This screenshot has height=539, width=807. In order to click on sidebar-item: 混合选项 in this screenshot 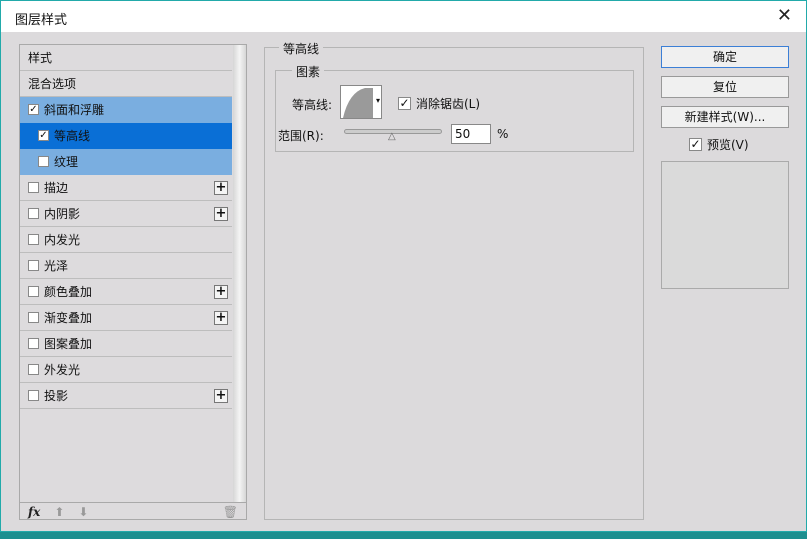, I will do `click(126, 84)`.